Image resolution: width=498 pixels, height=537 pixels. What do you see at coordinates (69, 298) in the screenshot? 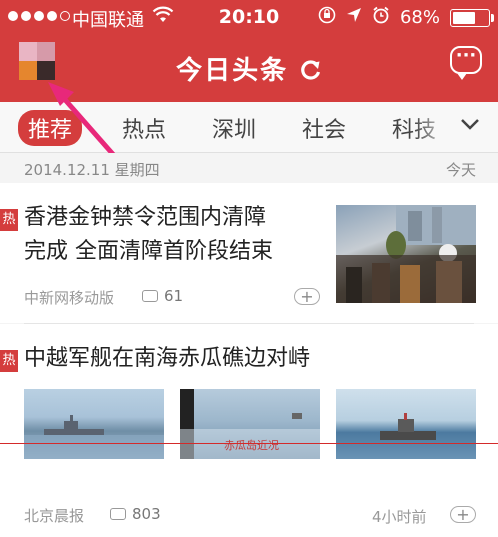
I see `news-source: 中新网移动版` at bounding box center [69, 298].